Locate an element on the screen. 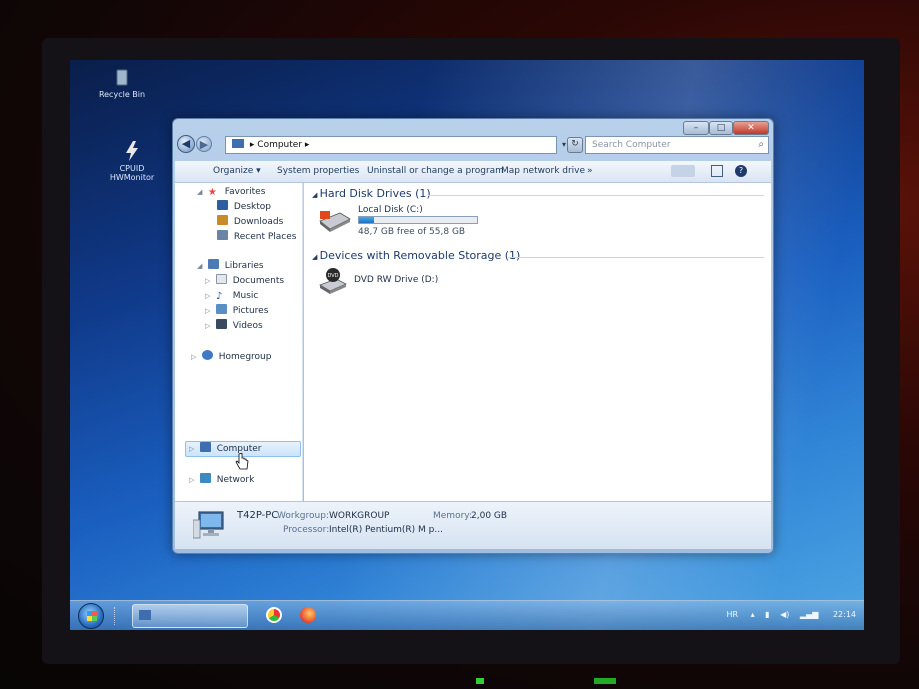 The width and height of the screenshot is (919, 689). forward-arrow-icon: ▶ is located at coordinates (204, 144).